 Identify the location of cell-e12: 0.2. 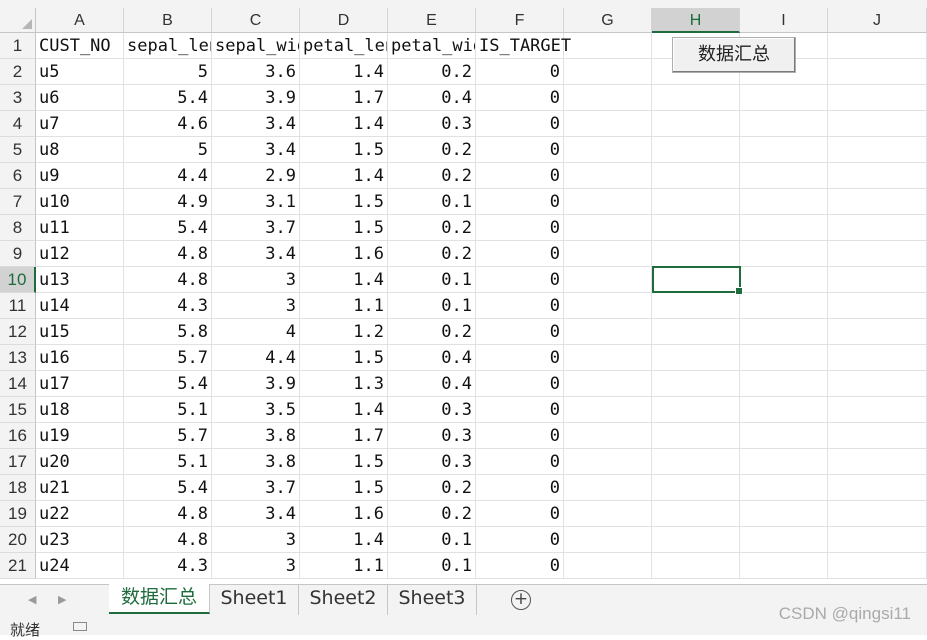
(432, 332).